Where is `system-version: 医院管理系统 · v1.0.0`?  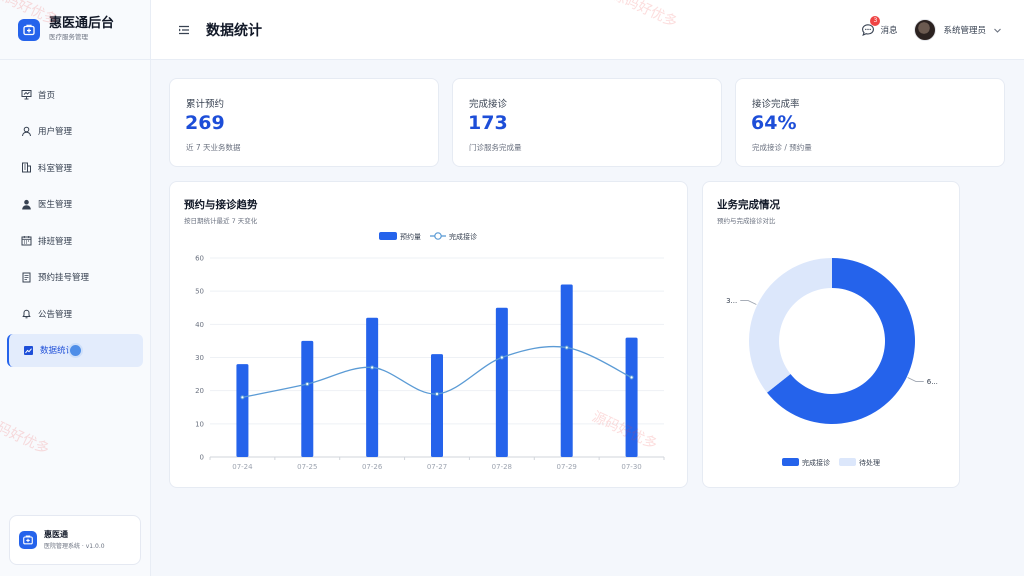 system-version: 医院管理系统 · v1.0.0 is located at coordinates (74, 546).